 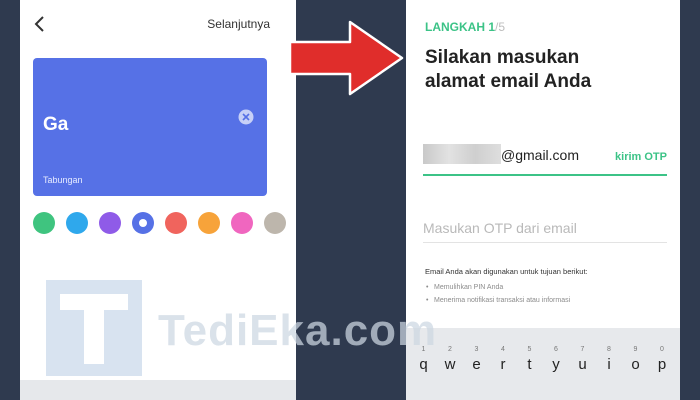 What do you see at coordinates (462, 154) in the screenshot?
I see `blurred-email-username` at bounding box center [462, 154].